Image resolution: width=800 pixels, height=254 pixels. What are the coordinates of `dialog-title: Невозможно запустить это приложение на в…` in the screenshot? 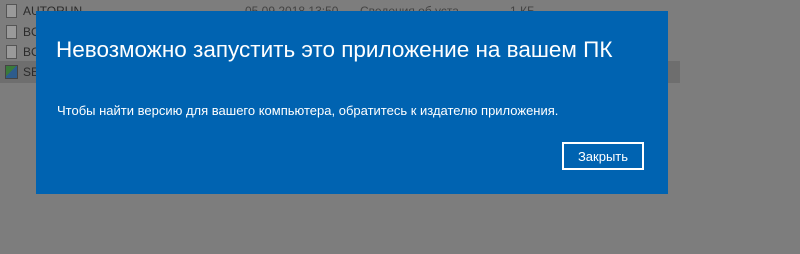 It's located at (334, 49).